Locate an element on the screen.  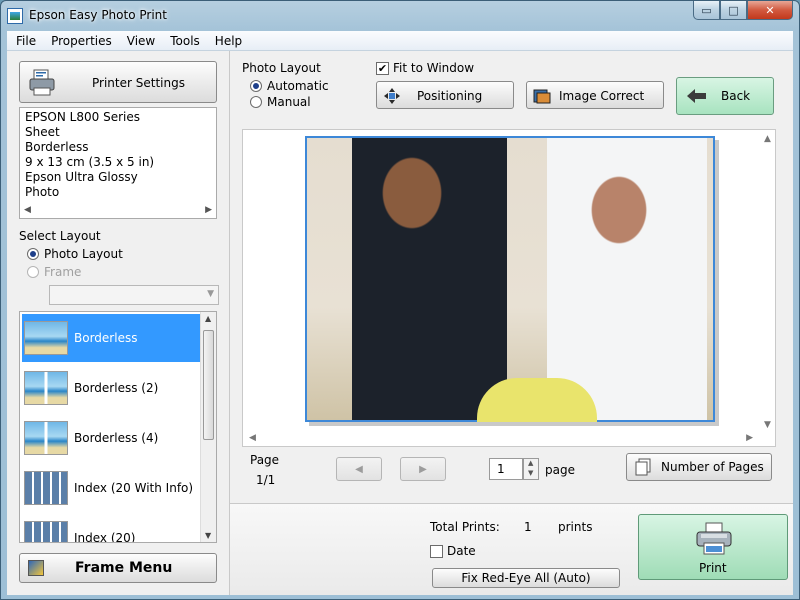
print-label: Print is located at coordinates (713, 568).